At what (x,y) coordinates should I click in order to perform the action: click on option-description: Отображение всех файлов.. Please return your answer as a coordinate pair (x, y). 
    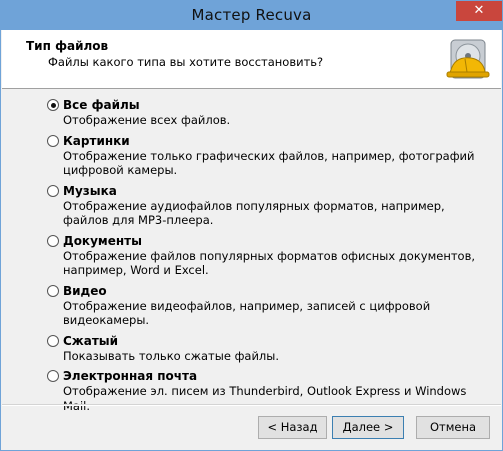
    Looking at the image, I should click on (147, 120).